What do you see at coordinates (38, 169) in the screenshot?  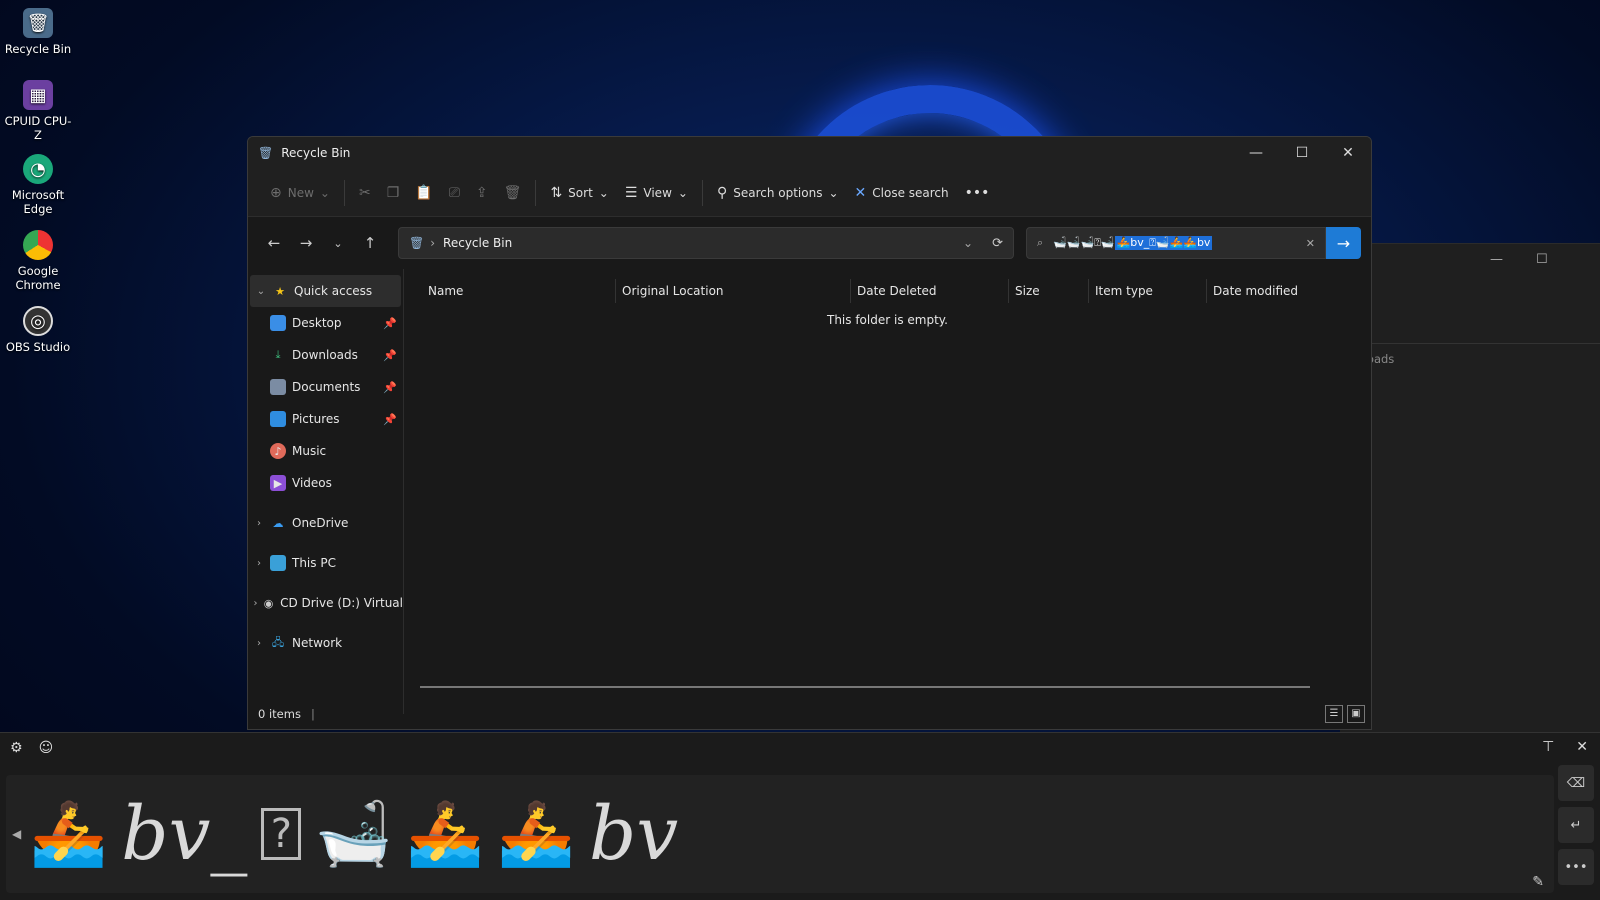 I see `edge-icon: ◔` at bounding box center [38, 169].